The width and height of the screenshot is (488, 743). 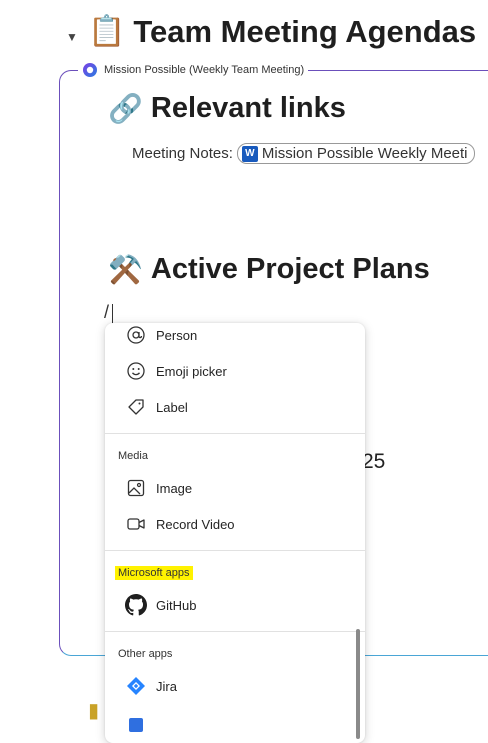 I want to click on plans-section-heading: ⚒️ Active Project Plans, so click(x=269, y=269).